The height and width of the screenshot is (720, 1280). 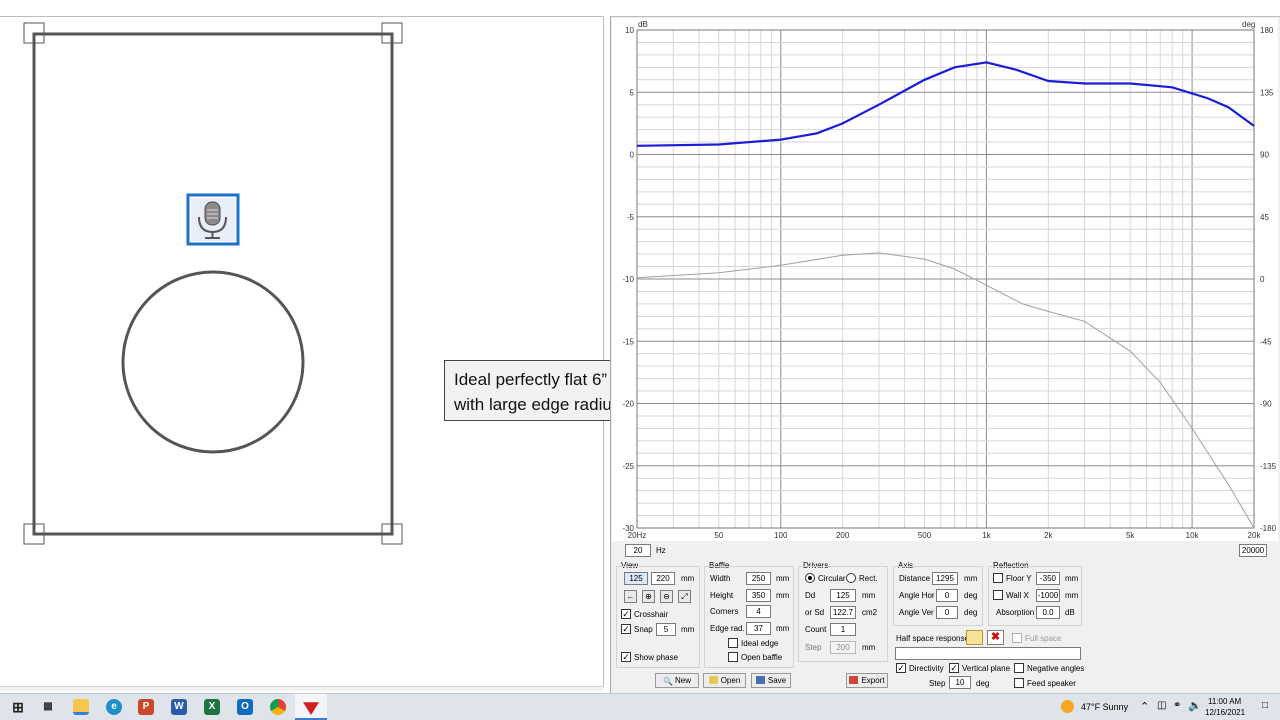 I want to click on distance-input: 1295, so click(x=945, y=578).